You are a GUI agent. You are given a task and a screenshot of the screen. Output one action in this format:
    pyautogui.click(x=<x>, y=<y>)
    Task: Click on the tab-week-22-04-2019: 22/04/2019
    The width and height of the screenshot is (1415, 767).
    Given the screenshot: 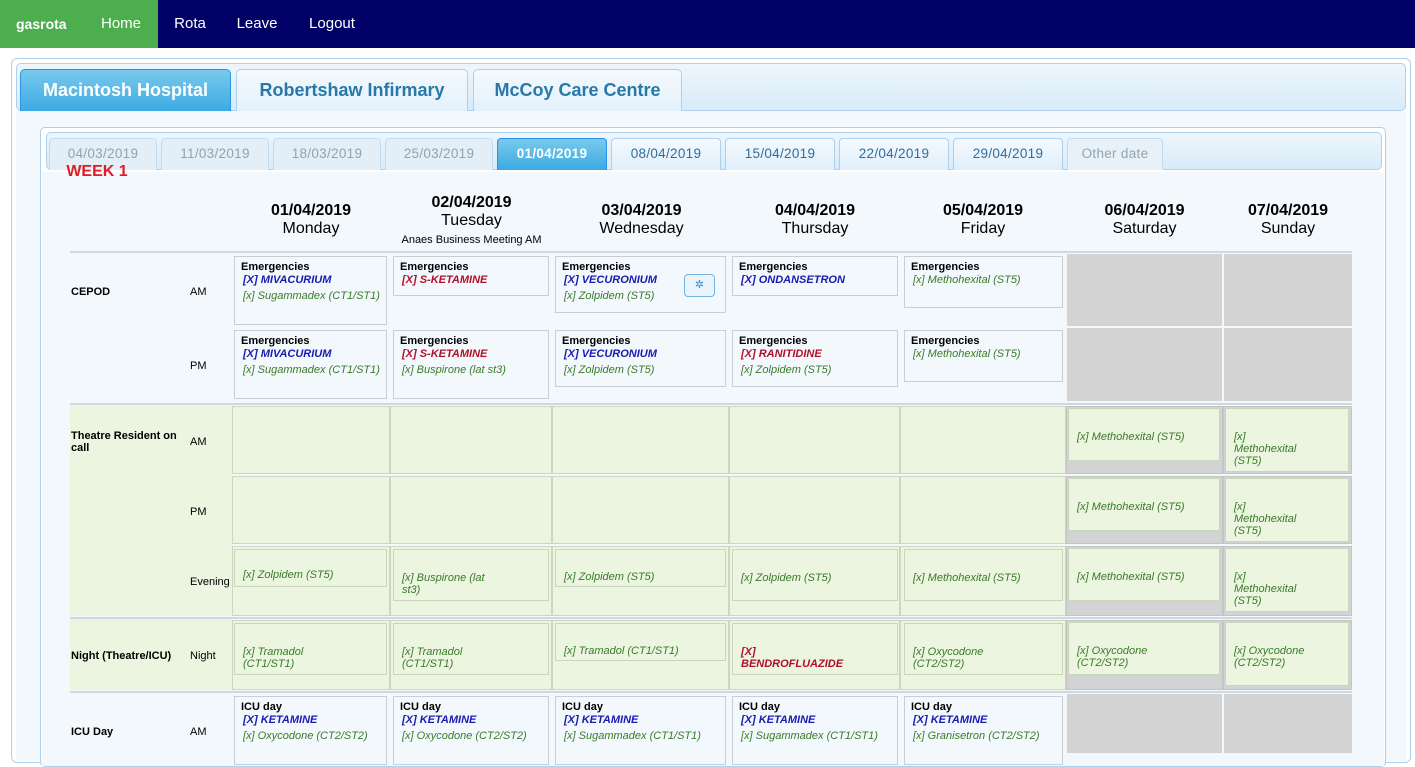 What is the action you would take?
    pyautogui.click(x=894, y=154)
    